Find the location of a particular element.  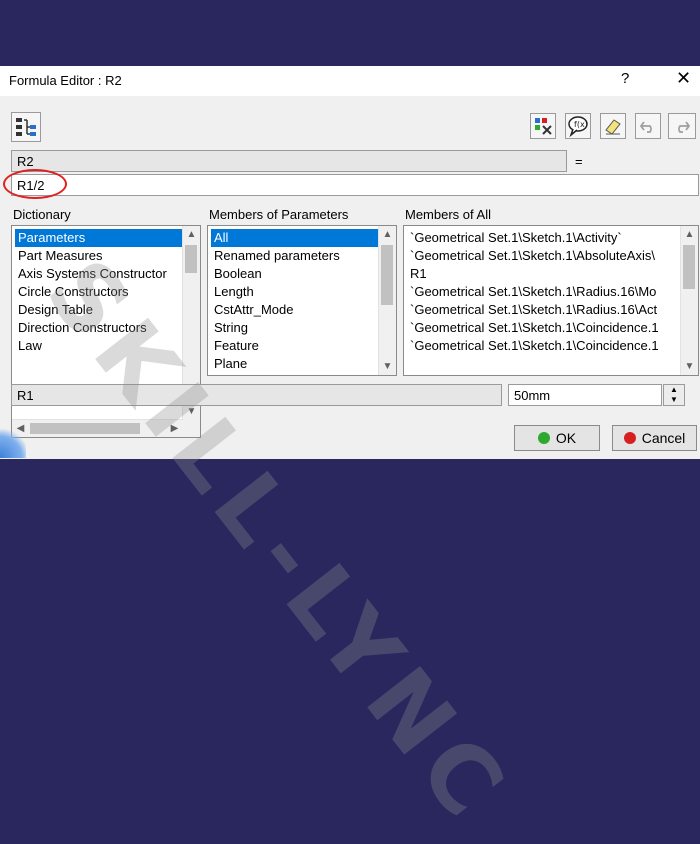

green-light-icon is located at coordinates (543, 438).